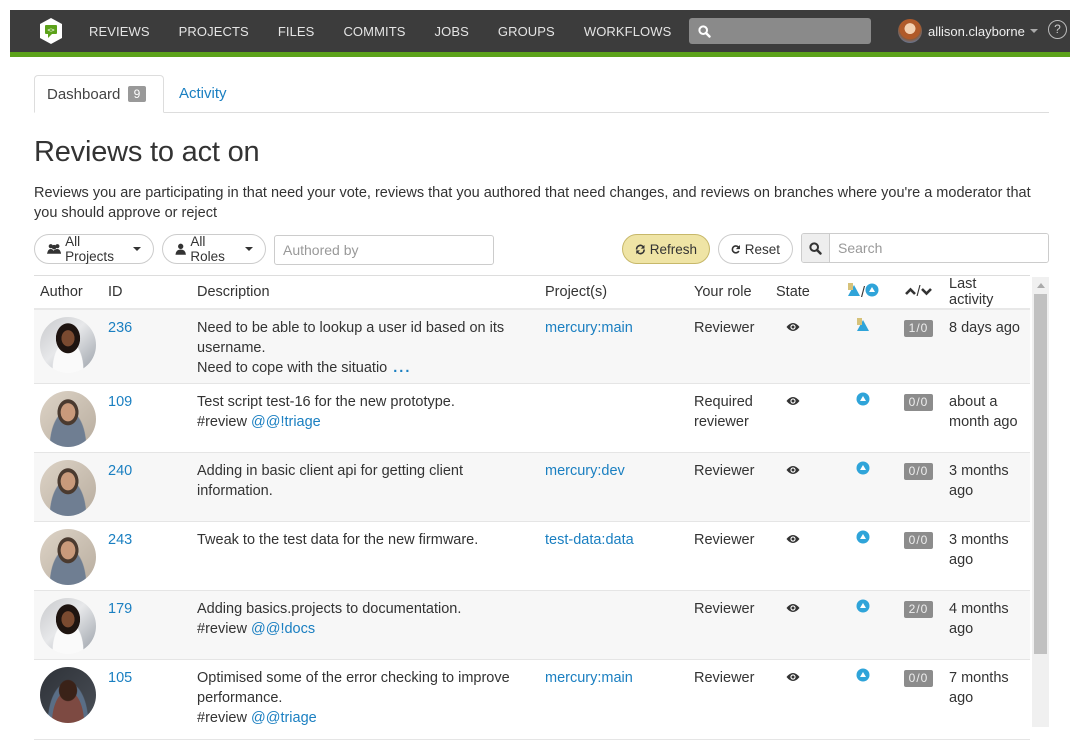 The image size is (1080, 741). What do you see at coordinates (640, 249) in the screenshot?
I see `refresh-icon` at bounding box center [640, 249].